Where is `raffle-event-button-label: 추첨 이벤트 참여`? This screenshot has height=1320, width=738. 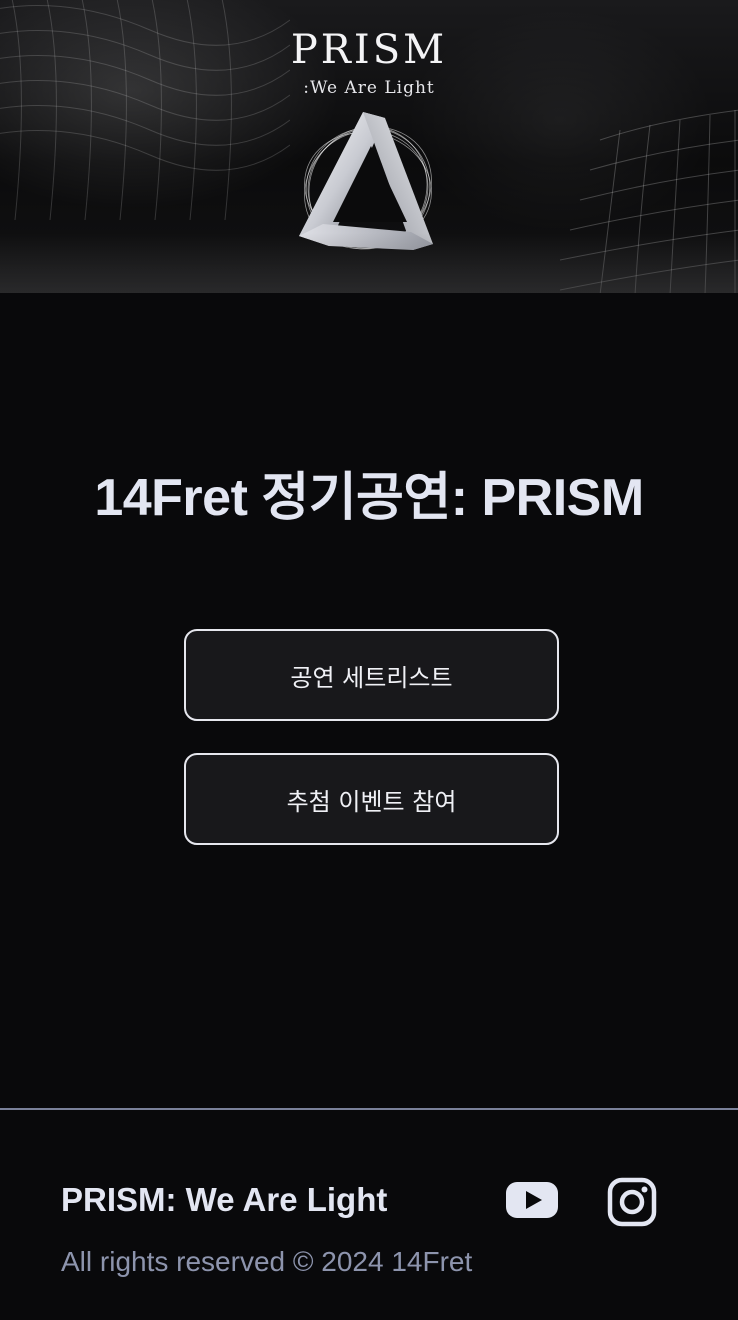
raffle-event-button-label: 추첨 이벤트 참여 is located at coordinates (371, 801).